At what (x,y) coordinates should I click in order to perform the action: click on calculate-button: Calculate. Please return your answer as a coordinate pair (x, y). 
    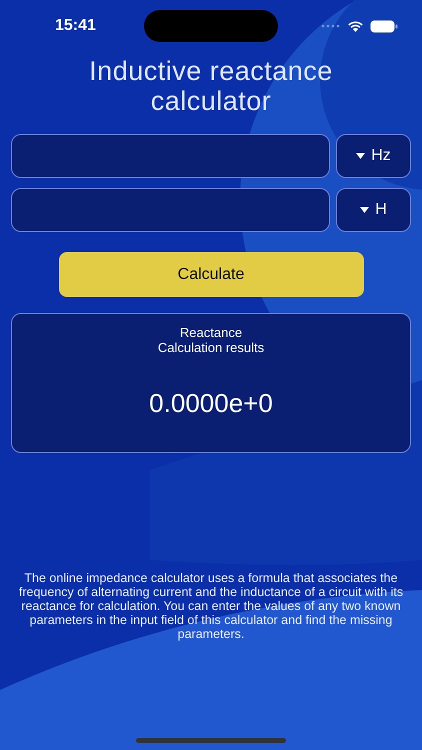
    Looking at the image, I should click on (211, 274).